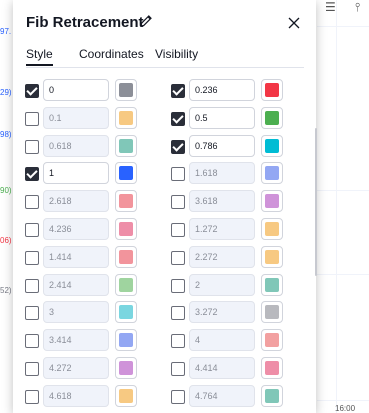 The height and width of the screenshot is (413, 369). What do you see at coordinates (222, 368) in the screenshot?
I see `level-value-input: 4.414` at bounding box center [222, 368].